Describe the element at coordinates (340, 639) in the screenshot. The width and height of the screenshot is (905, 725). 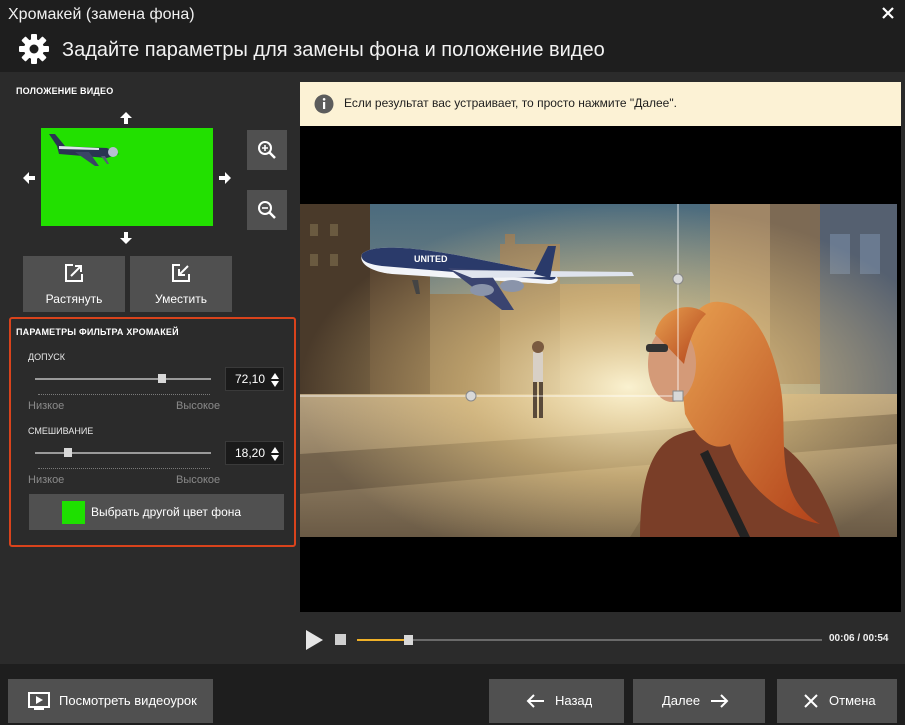
I see `stop-icon` at that location.